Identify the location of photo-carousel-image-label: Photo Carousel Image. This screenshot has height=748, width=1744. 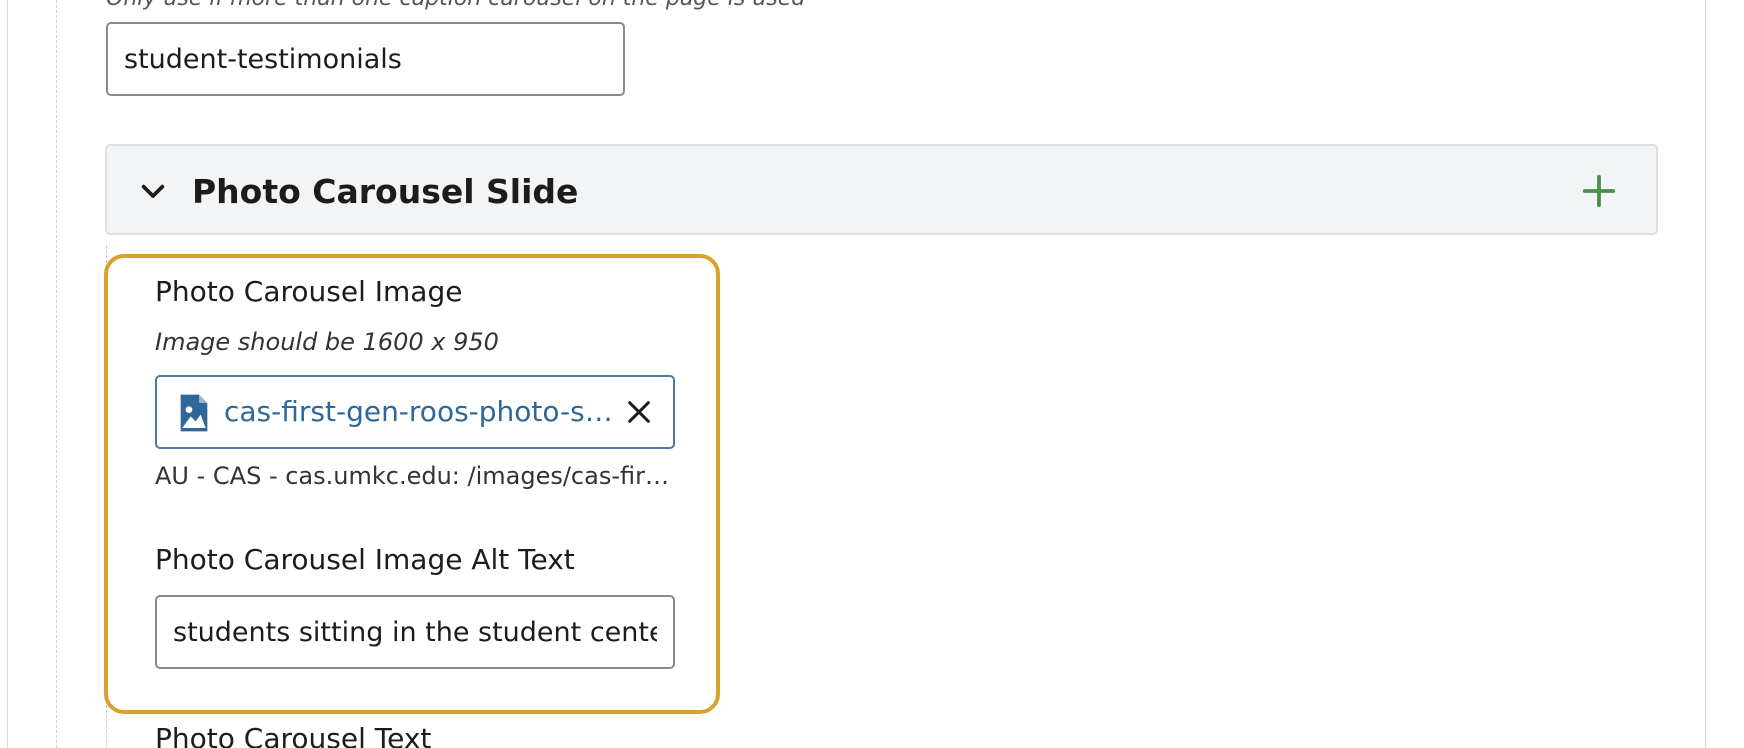
(309, 291).